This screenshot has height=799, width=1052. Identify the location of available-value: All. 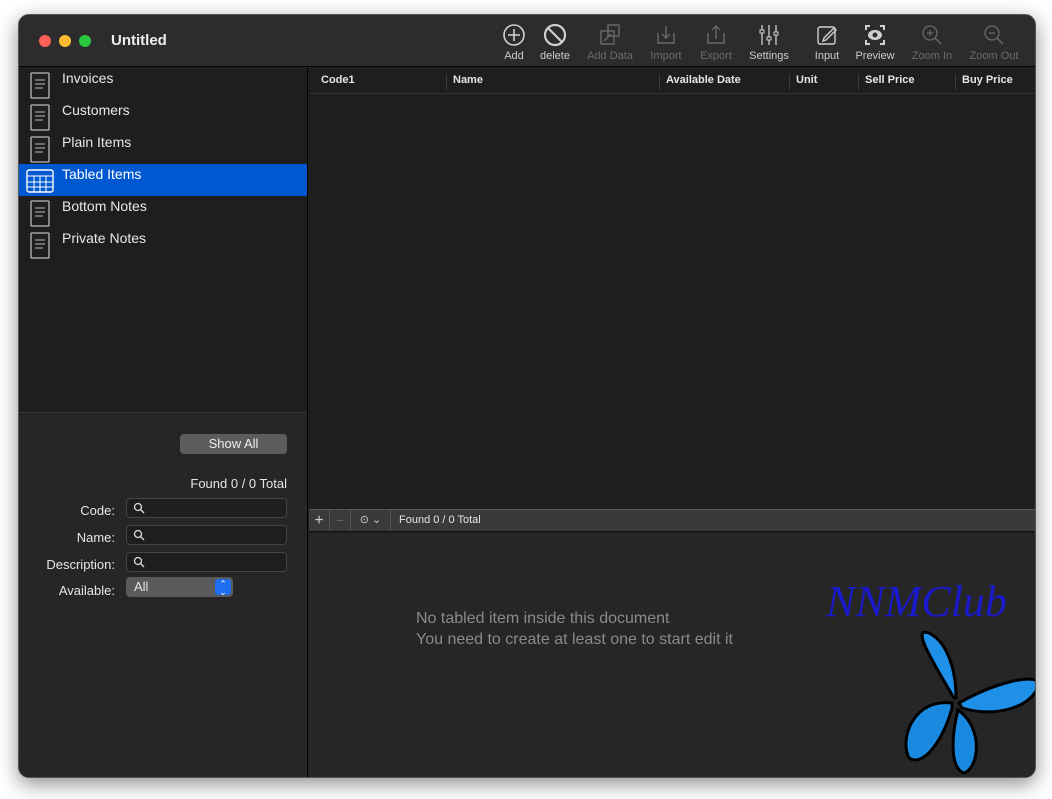
(141, 586).